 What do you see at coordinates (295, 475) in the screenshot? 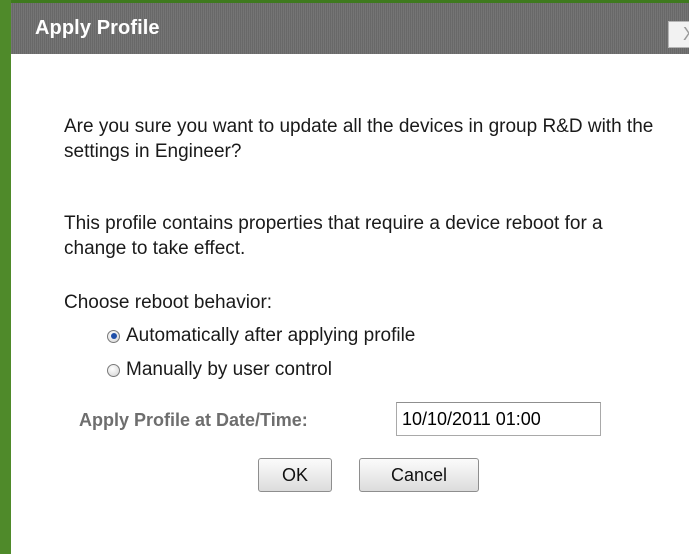
I see `ok-button: OK` at bounding box center [295, 475].